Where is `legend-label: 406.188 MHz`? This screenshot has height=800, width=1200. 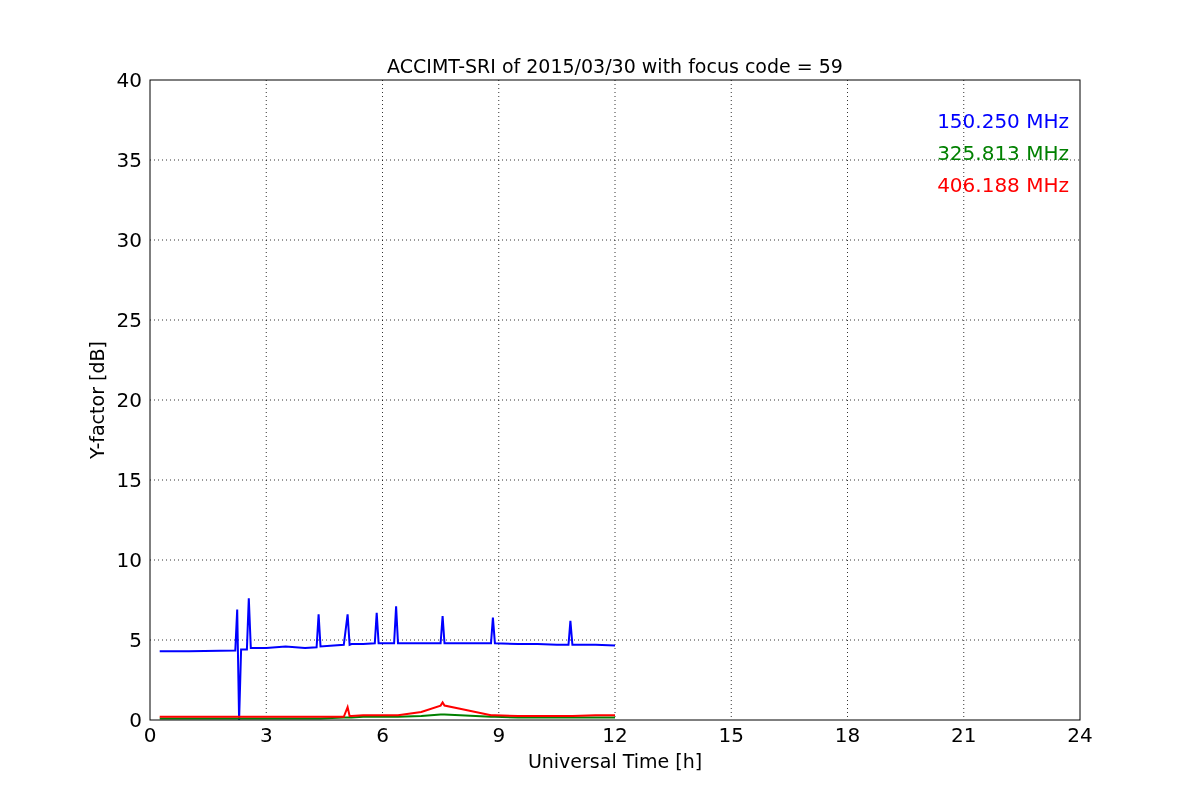 legend-label: 406.188 MHz is located at coordinates (1003, 185).